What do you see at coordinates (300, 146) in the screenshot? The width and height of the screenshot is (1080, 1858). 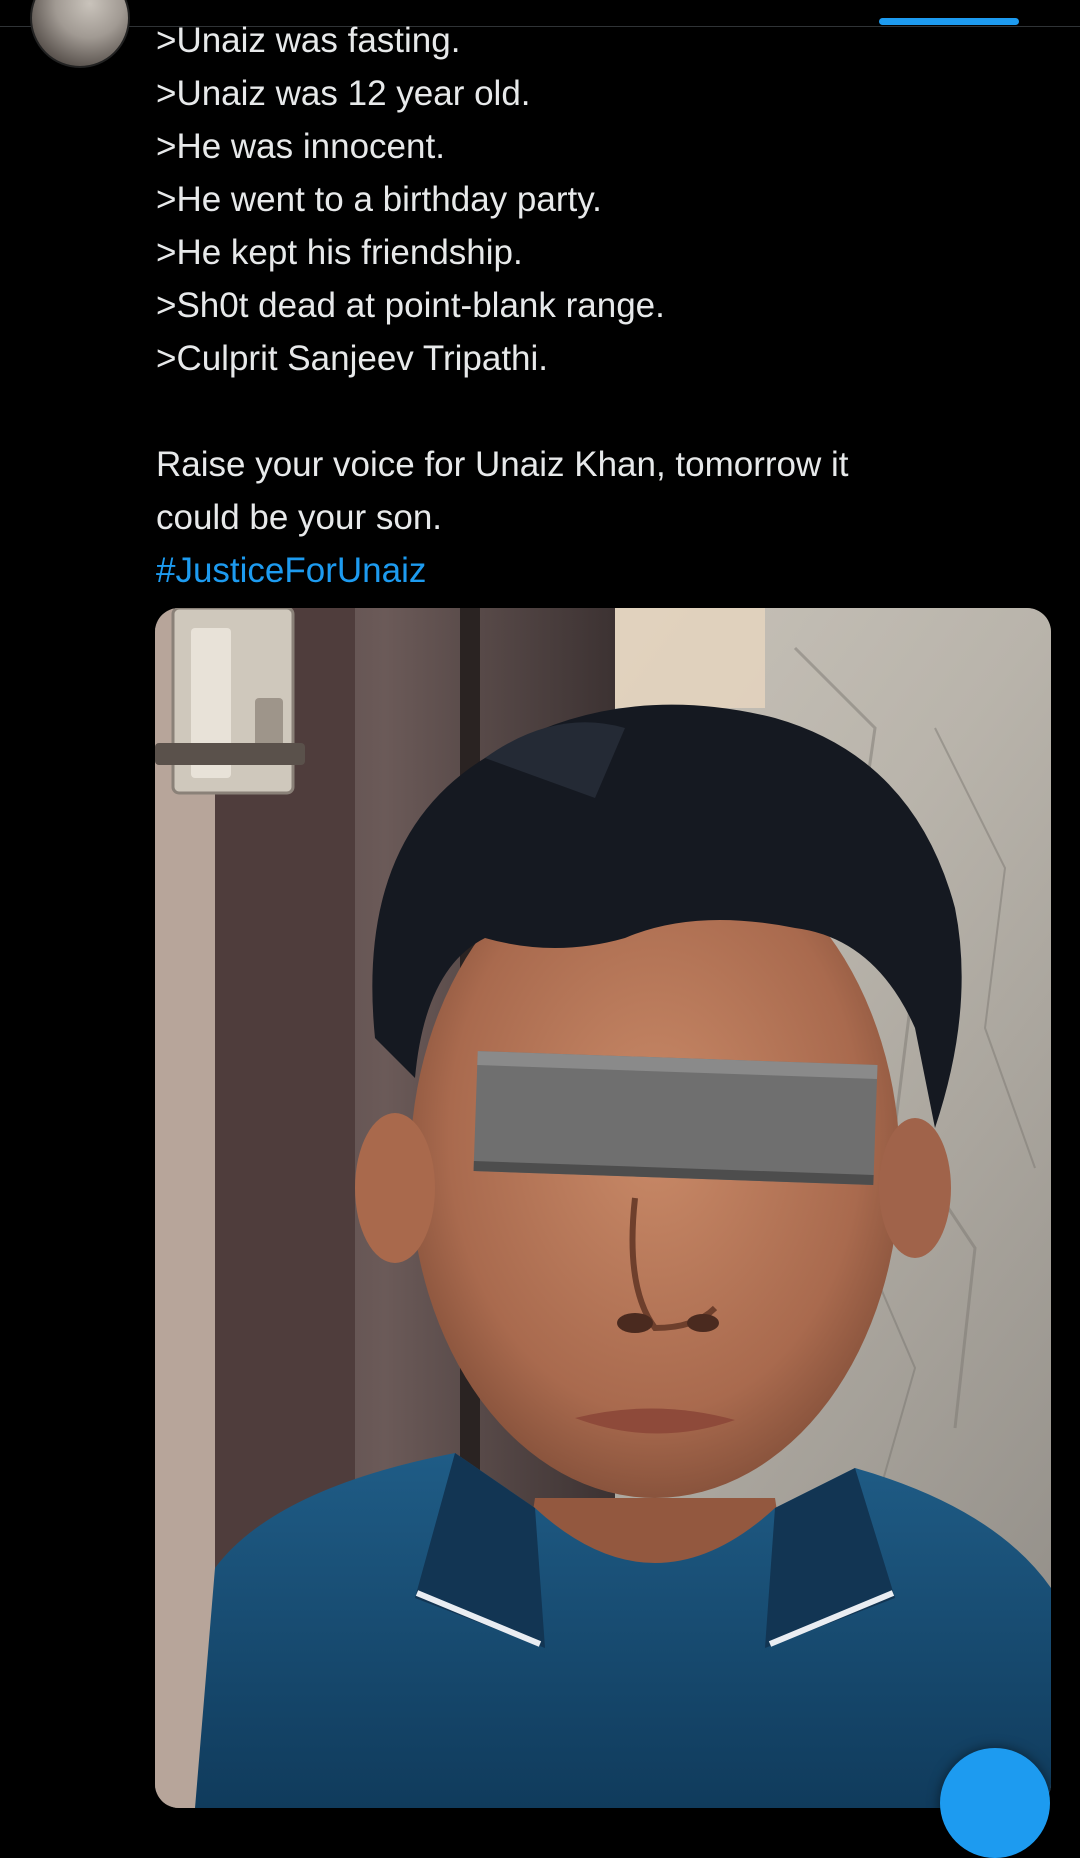 I see `tweet-line-3: >He was innocent.` at bounding box center [300, 146].